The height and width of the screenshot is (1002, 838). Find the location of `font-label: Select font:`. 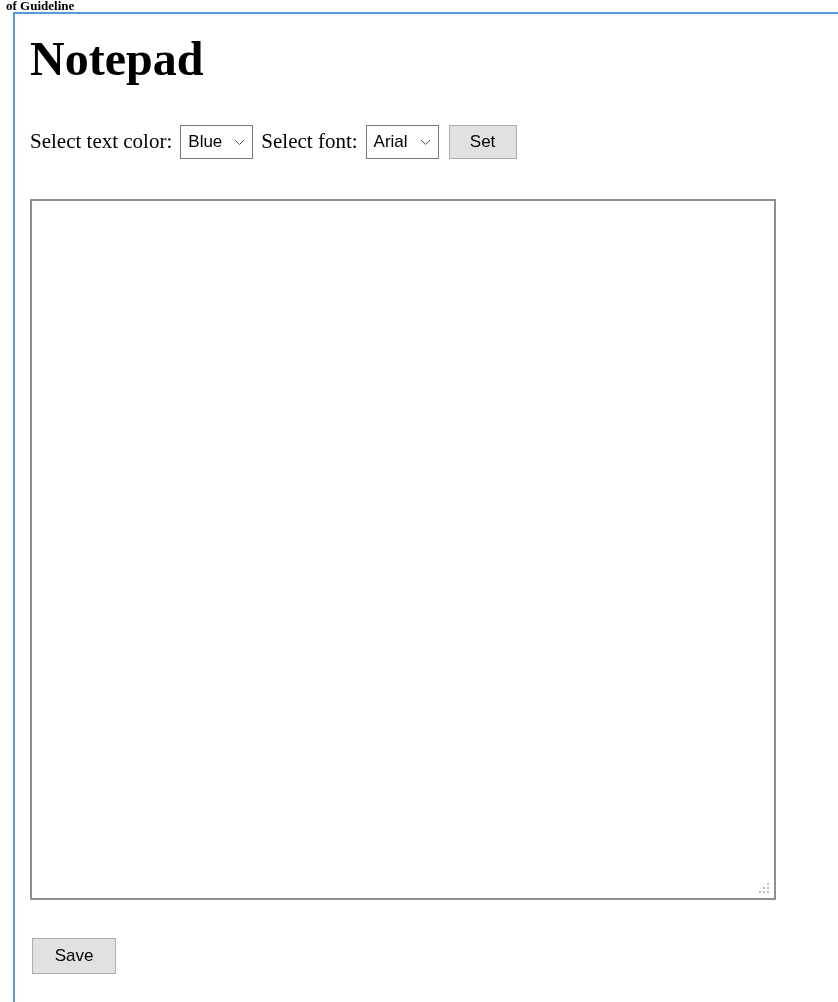

font-label: Select font: is located at coordinates (309, 142).